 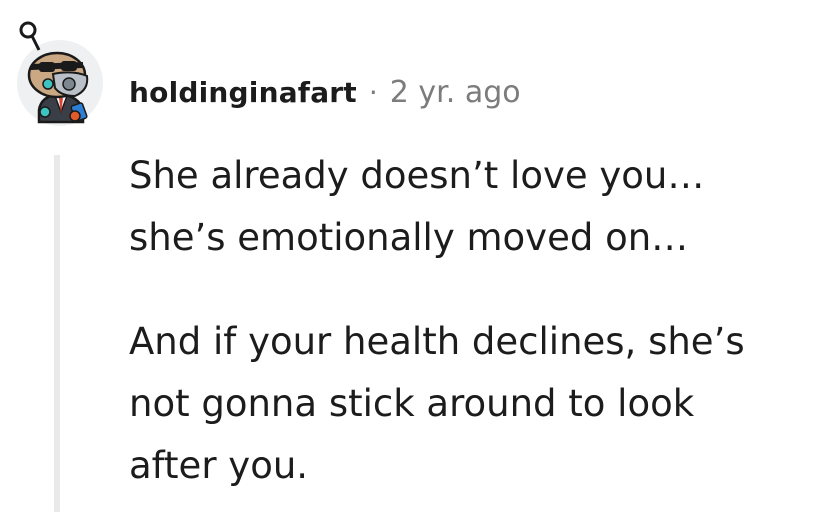 What do you see at coordinates (455, 92) in the screenshot?
I see `comment-timestamp: 2 yr. ago` at bounding box center [455, 92].